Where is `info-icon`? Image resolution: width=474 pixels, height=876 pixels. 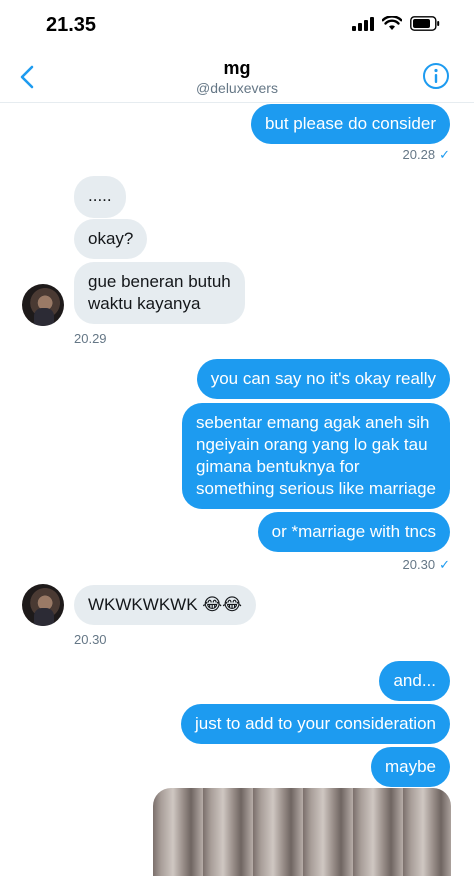
info-icon is located at coordinates (436, 76).